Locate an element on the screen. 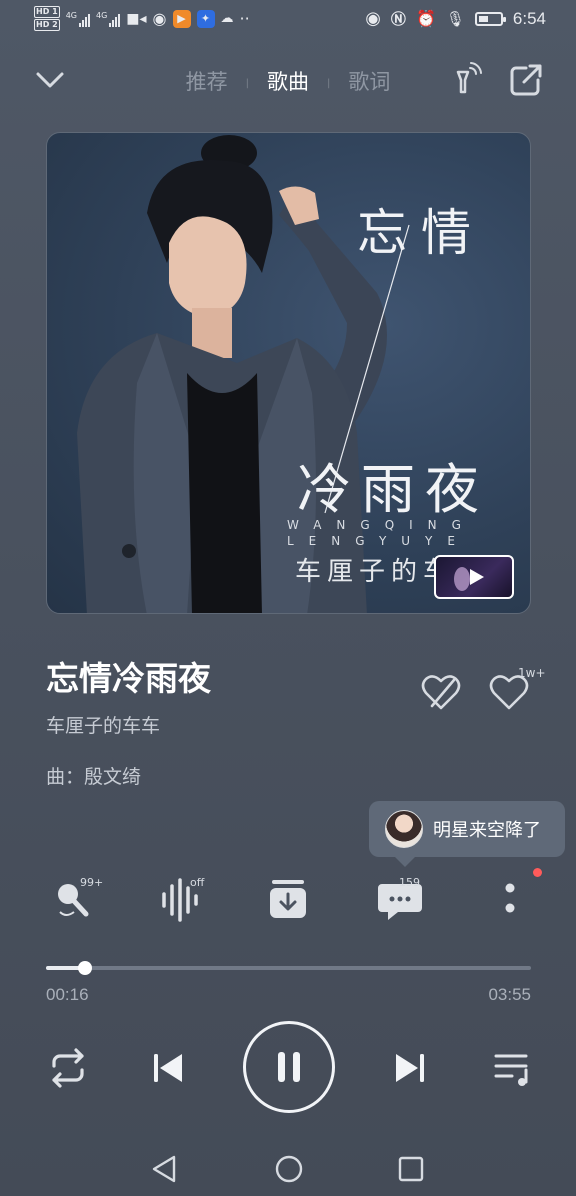 This screenshot has width=576, height=1196. status-time: 6:54 is located at coordinates (529, 18).